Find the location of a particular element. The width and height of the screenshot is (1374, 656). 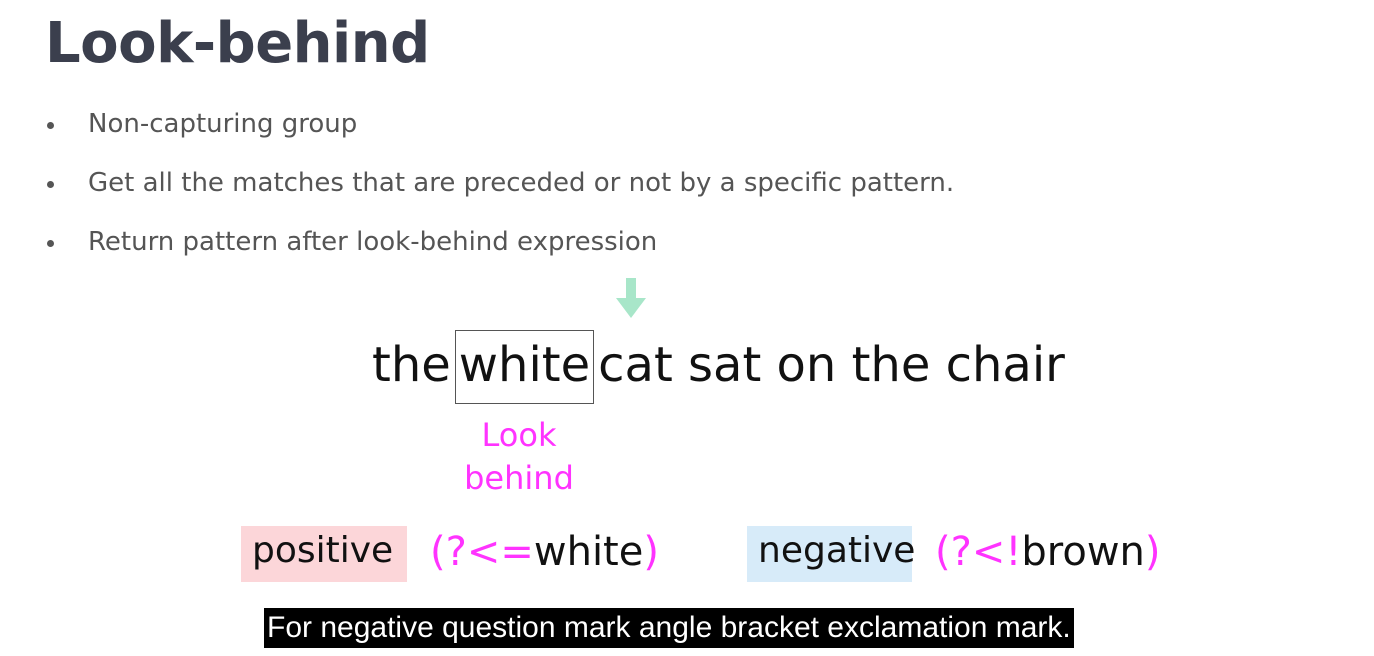

look-behind-annotation: Look behind is located at coordinates (519, 457).